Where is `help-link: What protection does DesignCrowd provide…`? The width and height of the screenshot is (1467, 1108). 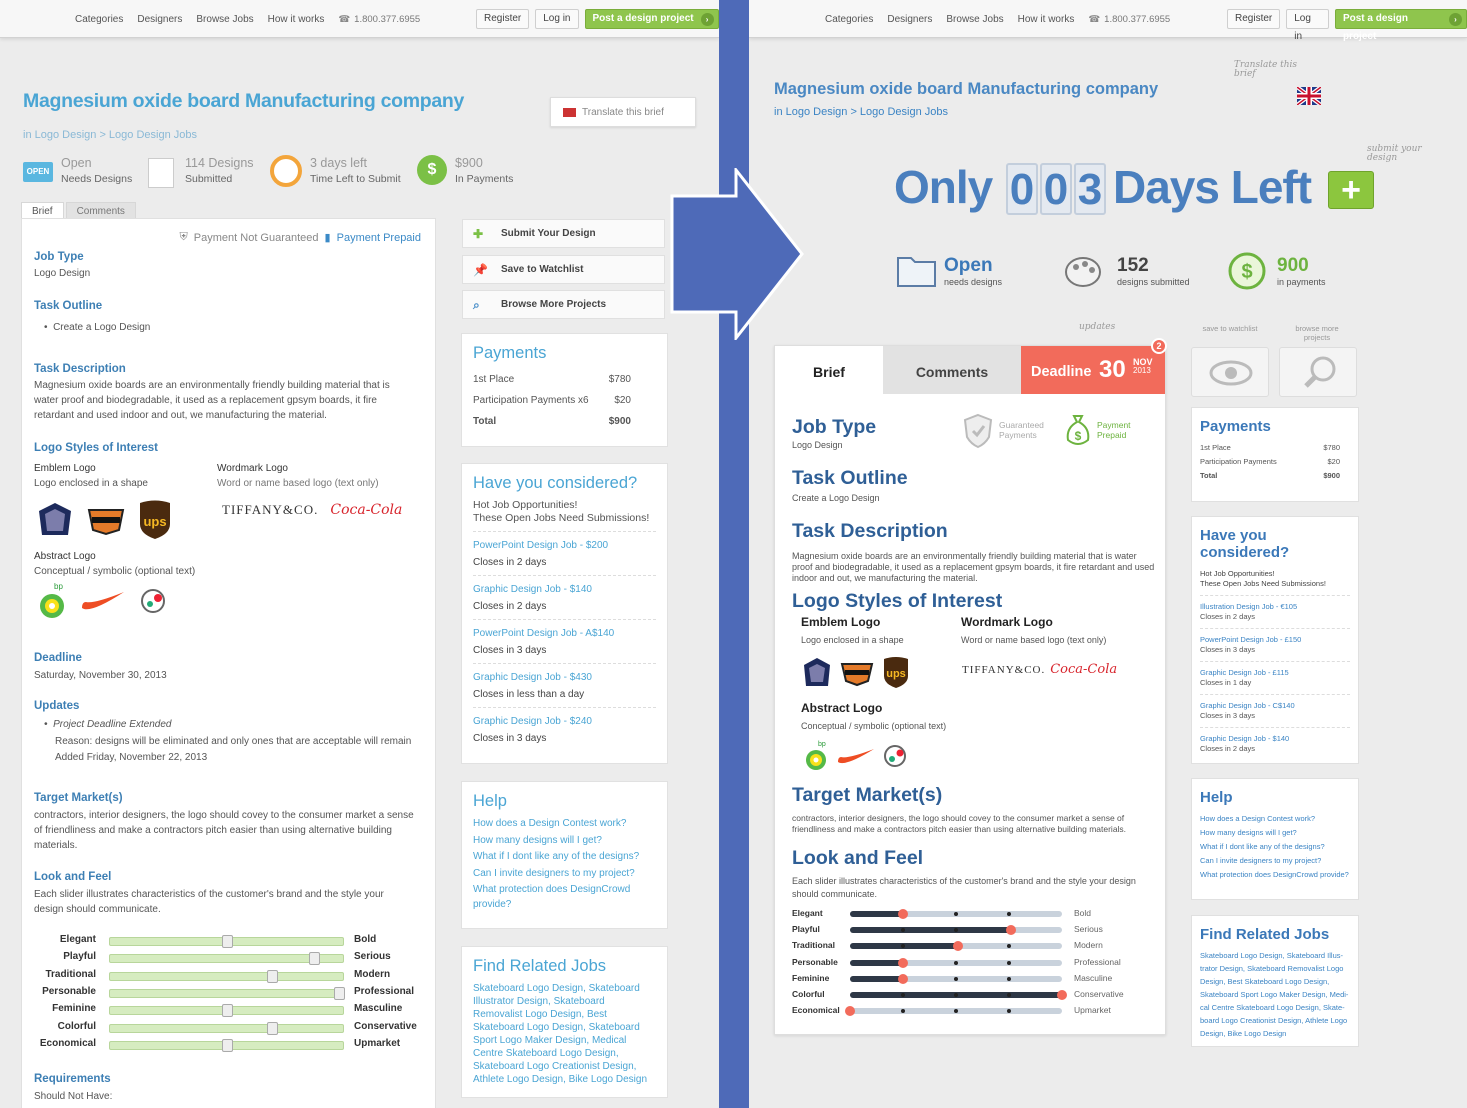 help-link: What protection does DesignCrowd provide… is located at coordinates (1275, 875).